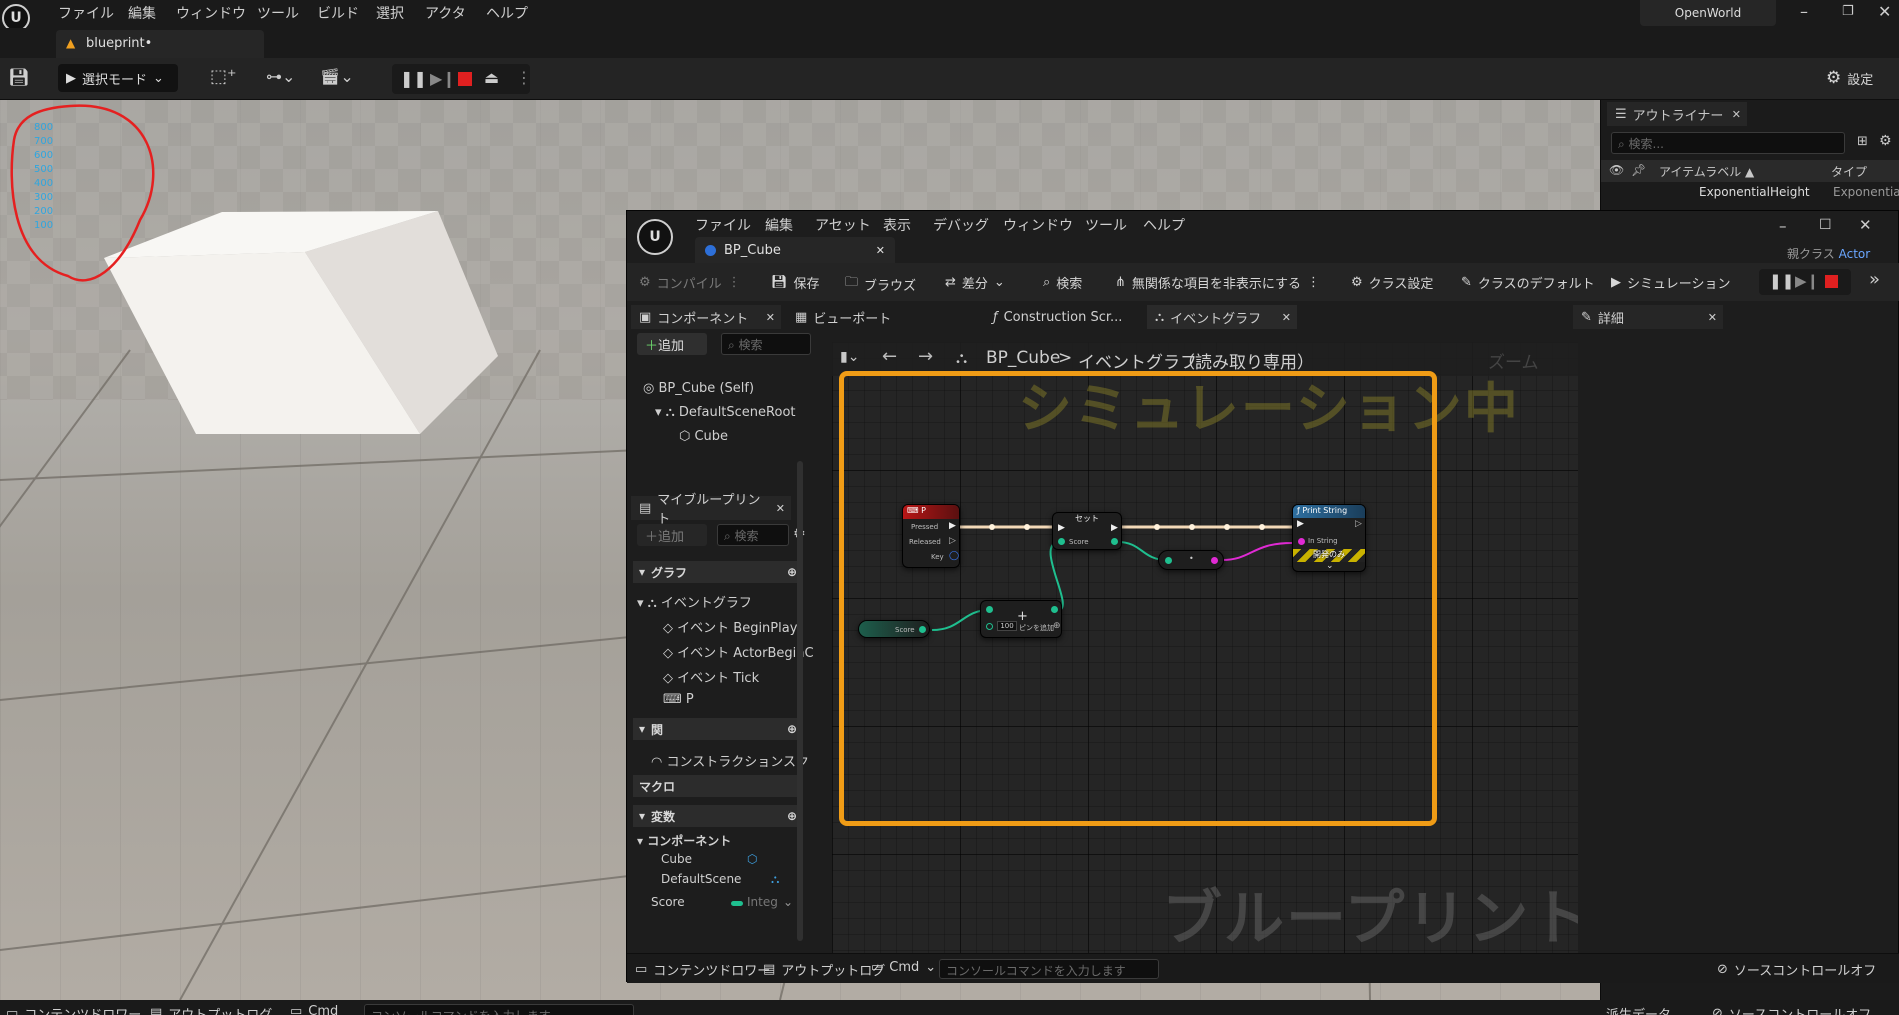 This screenshot has height=1015, width=1899. What do you see at coordinates (1849, 171) in the screenshot?
I see `col-type: タイプ` at bounding box center [1849, 171].